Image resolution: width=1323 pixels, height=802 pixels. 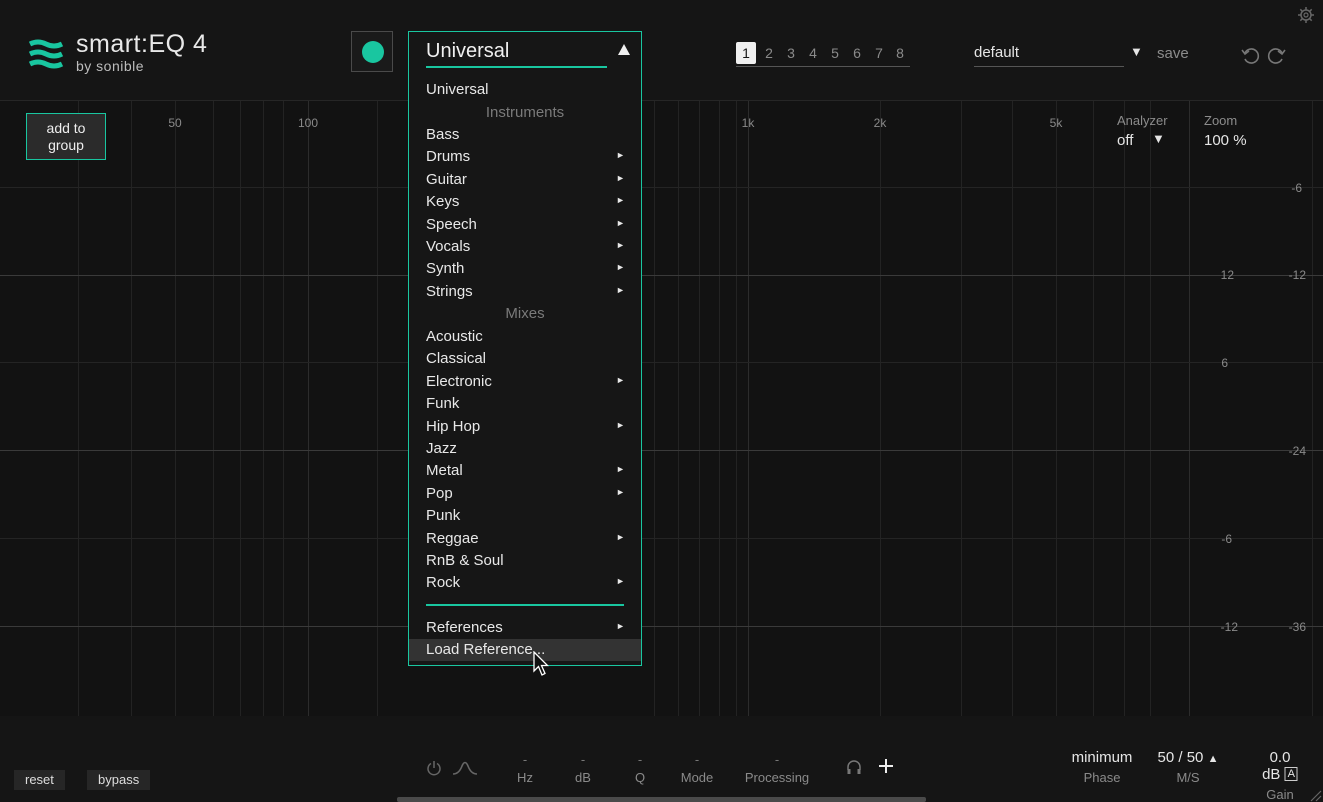 What do you see at coordinates (39, 780) in the screenshot?
I see `reset-button: reset` at bounding box center [39, 780].